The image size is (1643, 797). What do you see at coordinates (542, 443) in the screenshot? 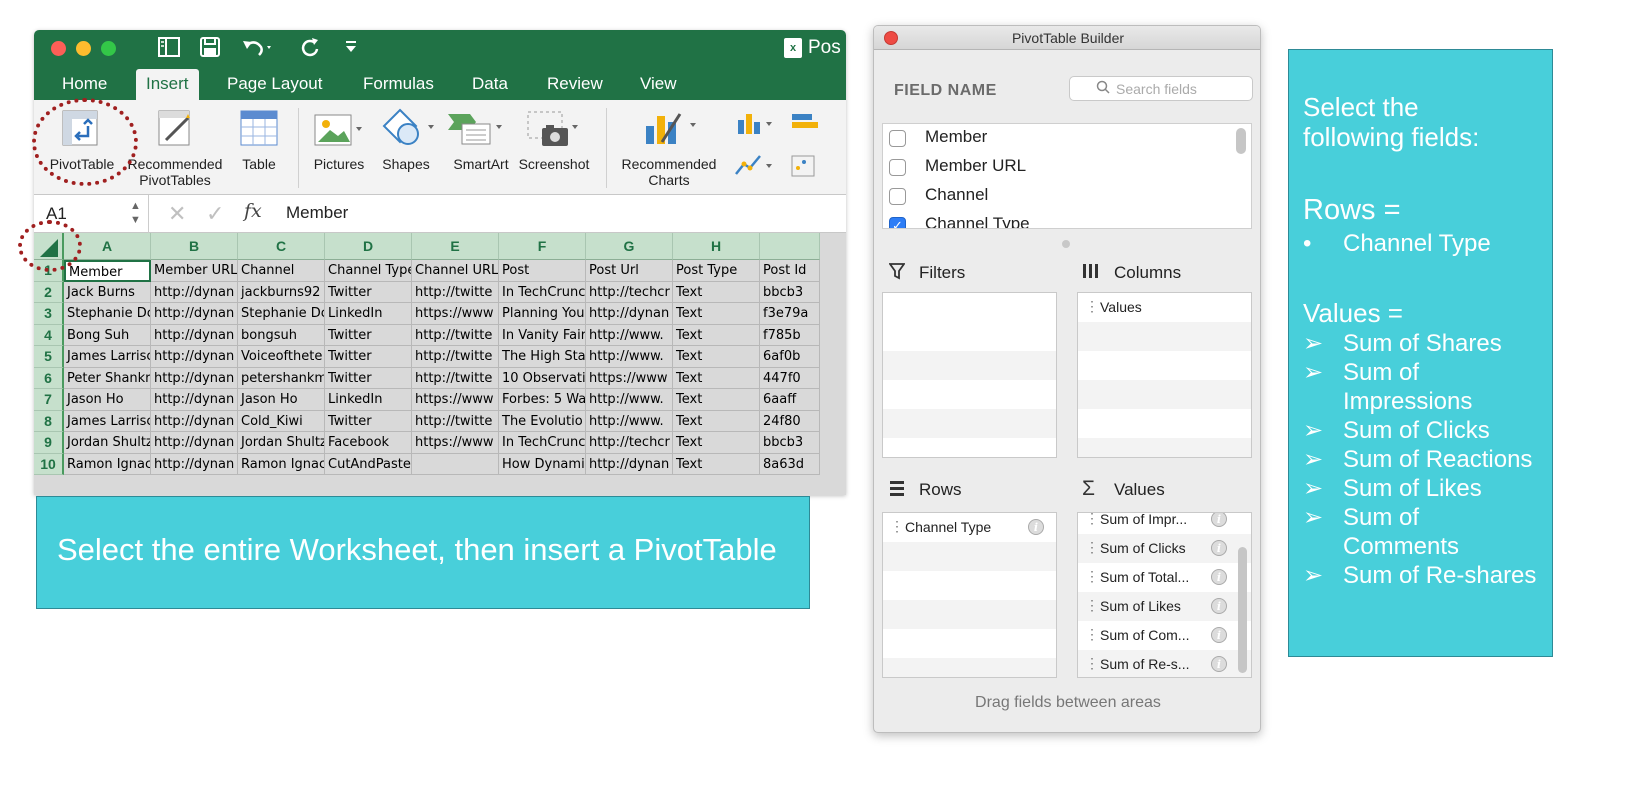
I see `table-cell: In TechCrunc` at bounding box center [542, 443].